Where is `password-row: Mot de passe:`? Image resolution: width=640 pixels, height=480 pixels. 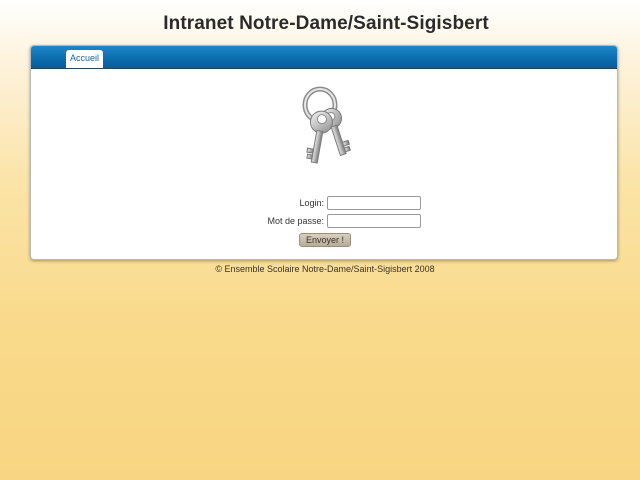 password-row: Mot de passe: is located at coordinates (324, 222).